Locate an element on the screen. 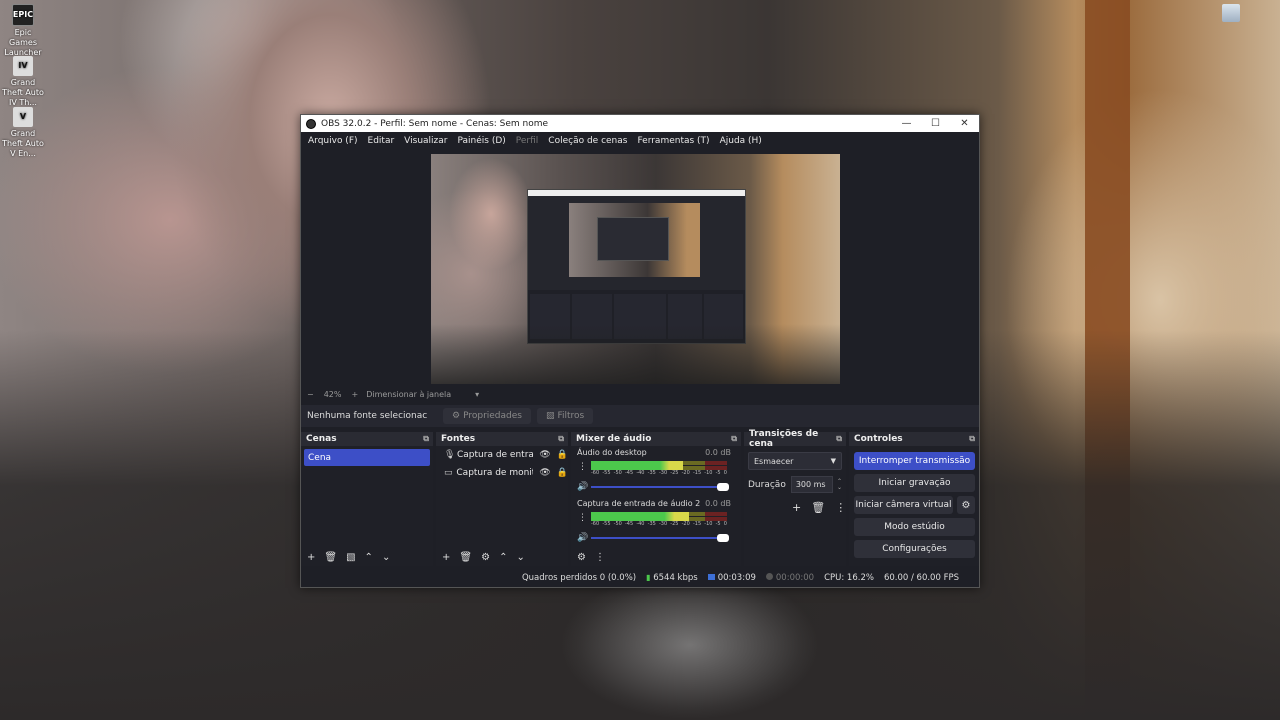 The width and height of the screenshot is (1280, 720). meter-tick-label: -15 is located at coordinates (697, 524).